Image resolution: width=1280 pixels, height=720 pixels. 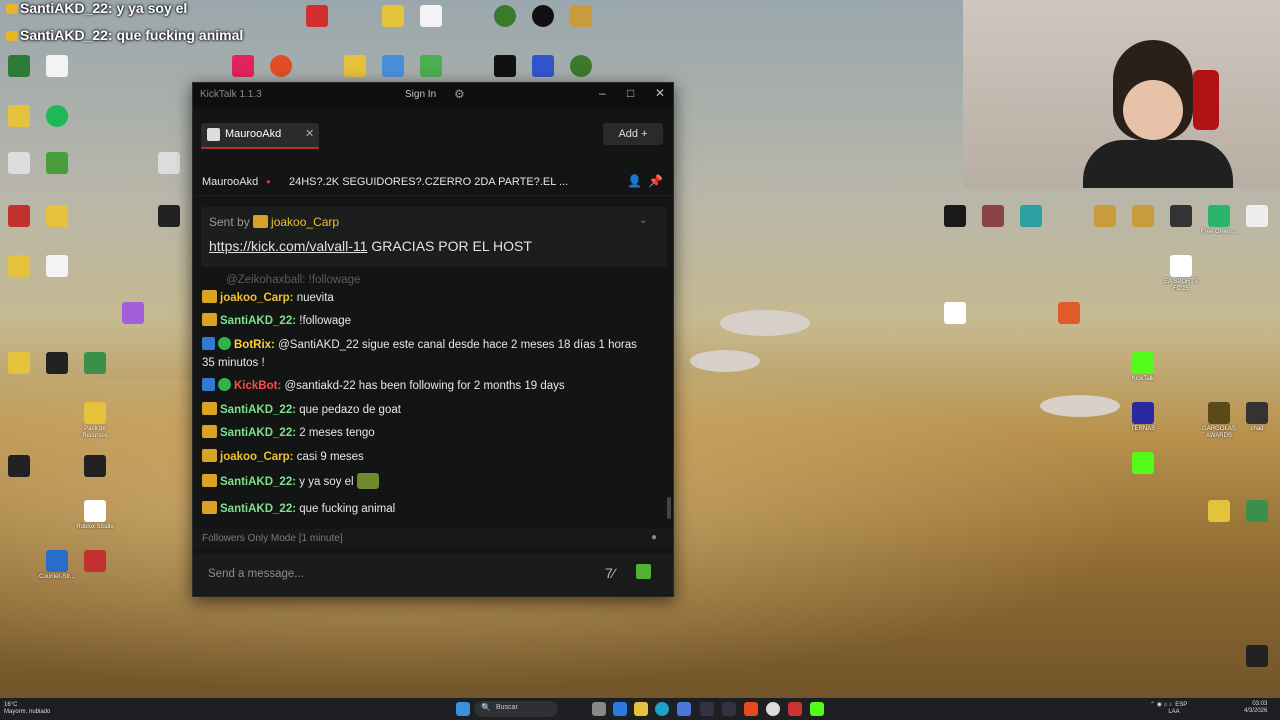 What do you see at coordinates (669, 508) in the screenshot?
I see `chat-scrollbar` at bounding box center [669, 508].